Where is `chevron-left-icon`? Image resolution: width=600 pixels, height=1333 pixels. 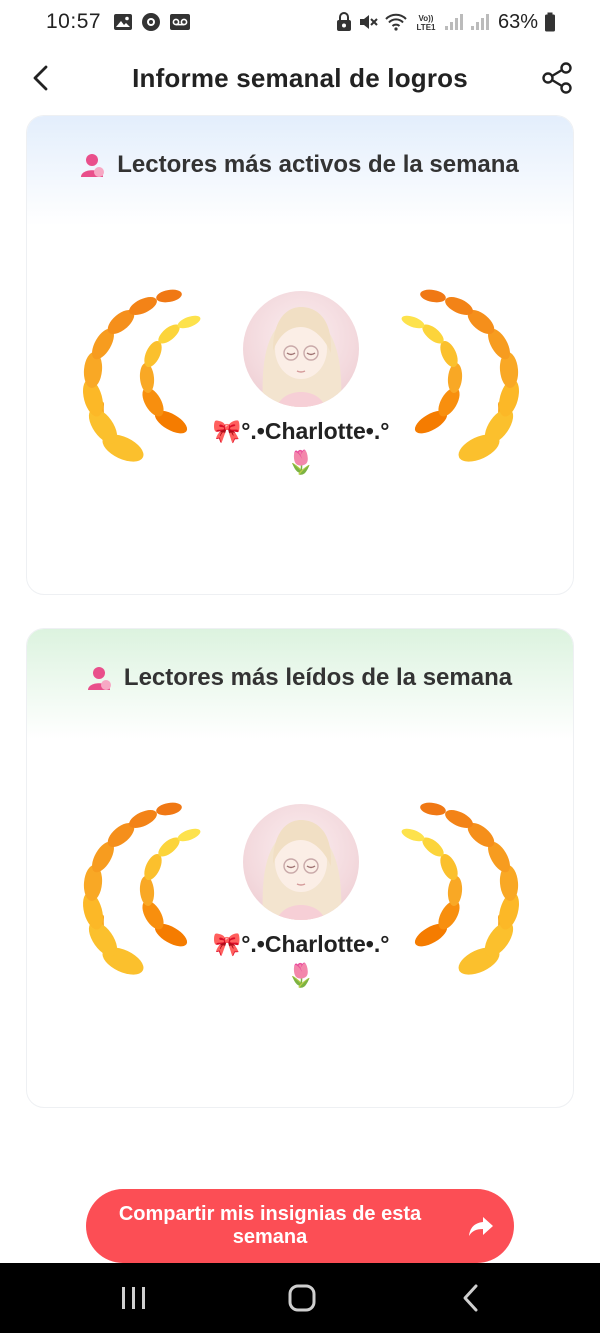
chevron-left-icon is located at coordinates (40, 78).